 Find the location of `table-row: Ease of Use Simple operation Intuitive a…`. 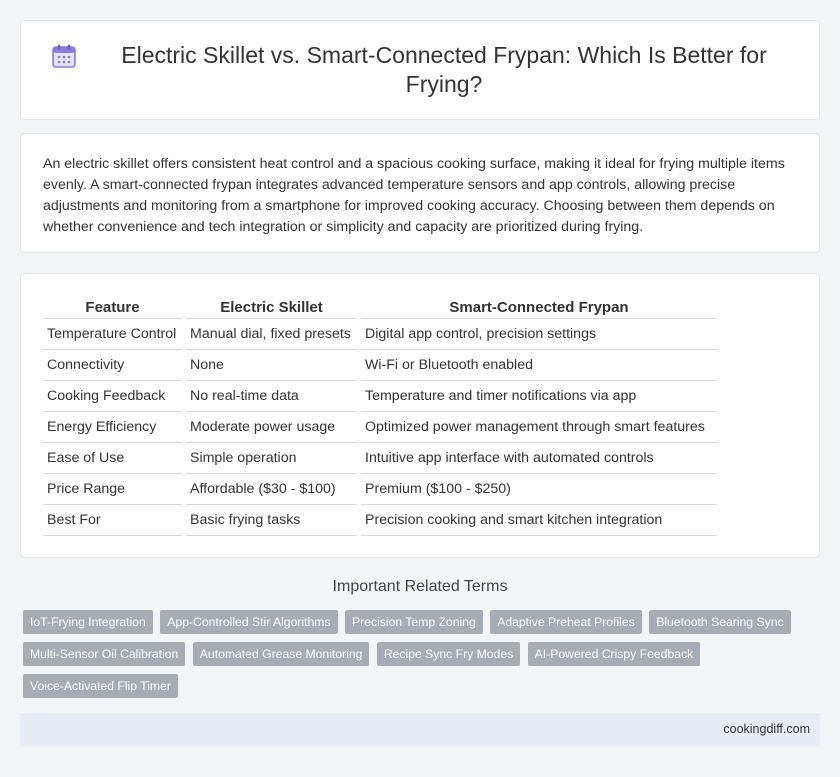

table-row: Ease of Use Simple operation Intuitive a… is located at coordinates (380, 458).